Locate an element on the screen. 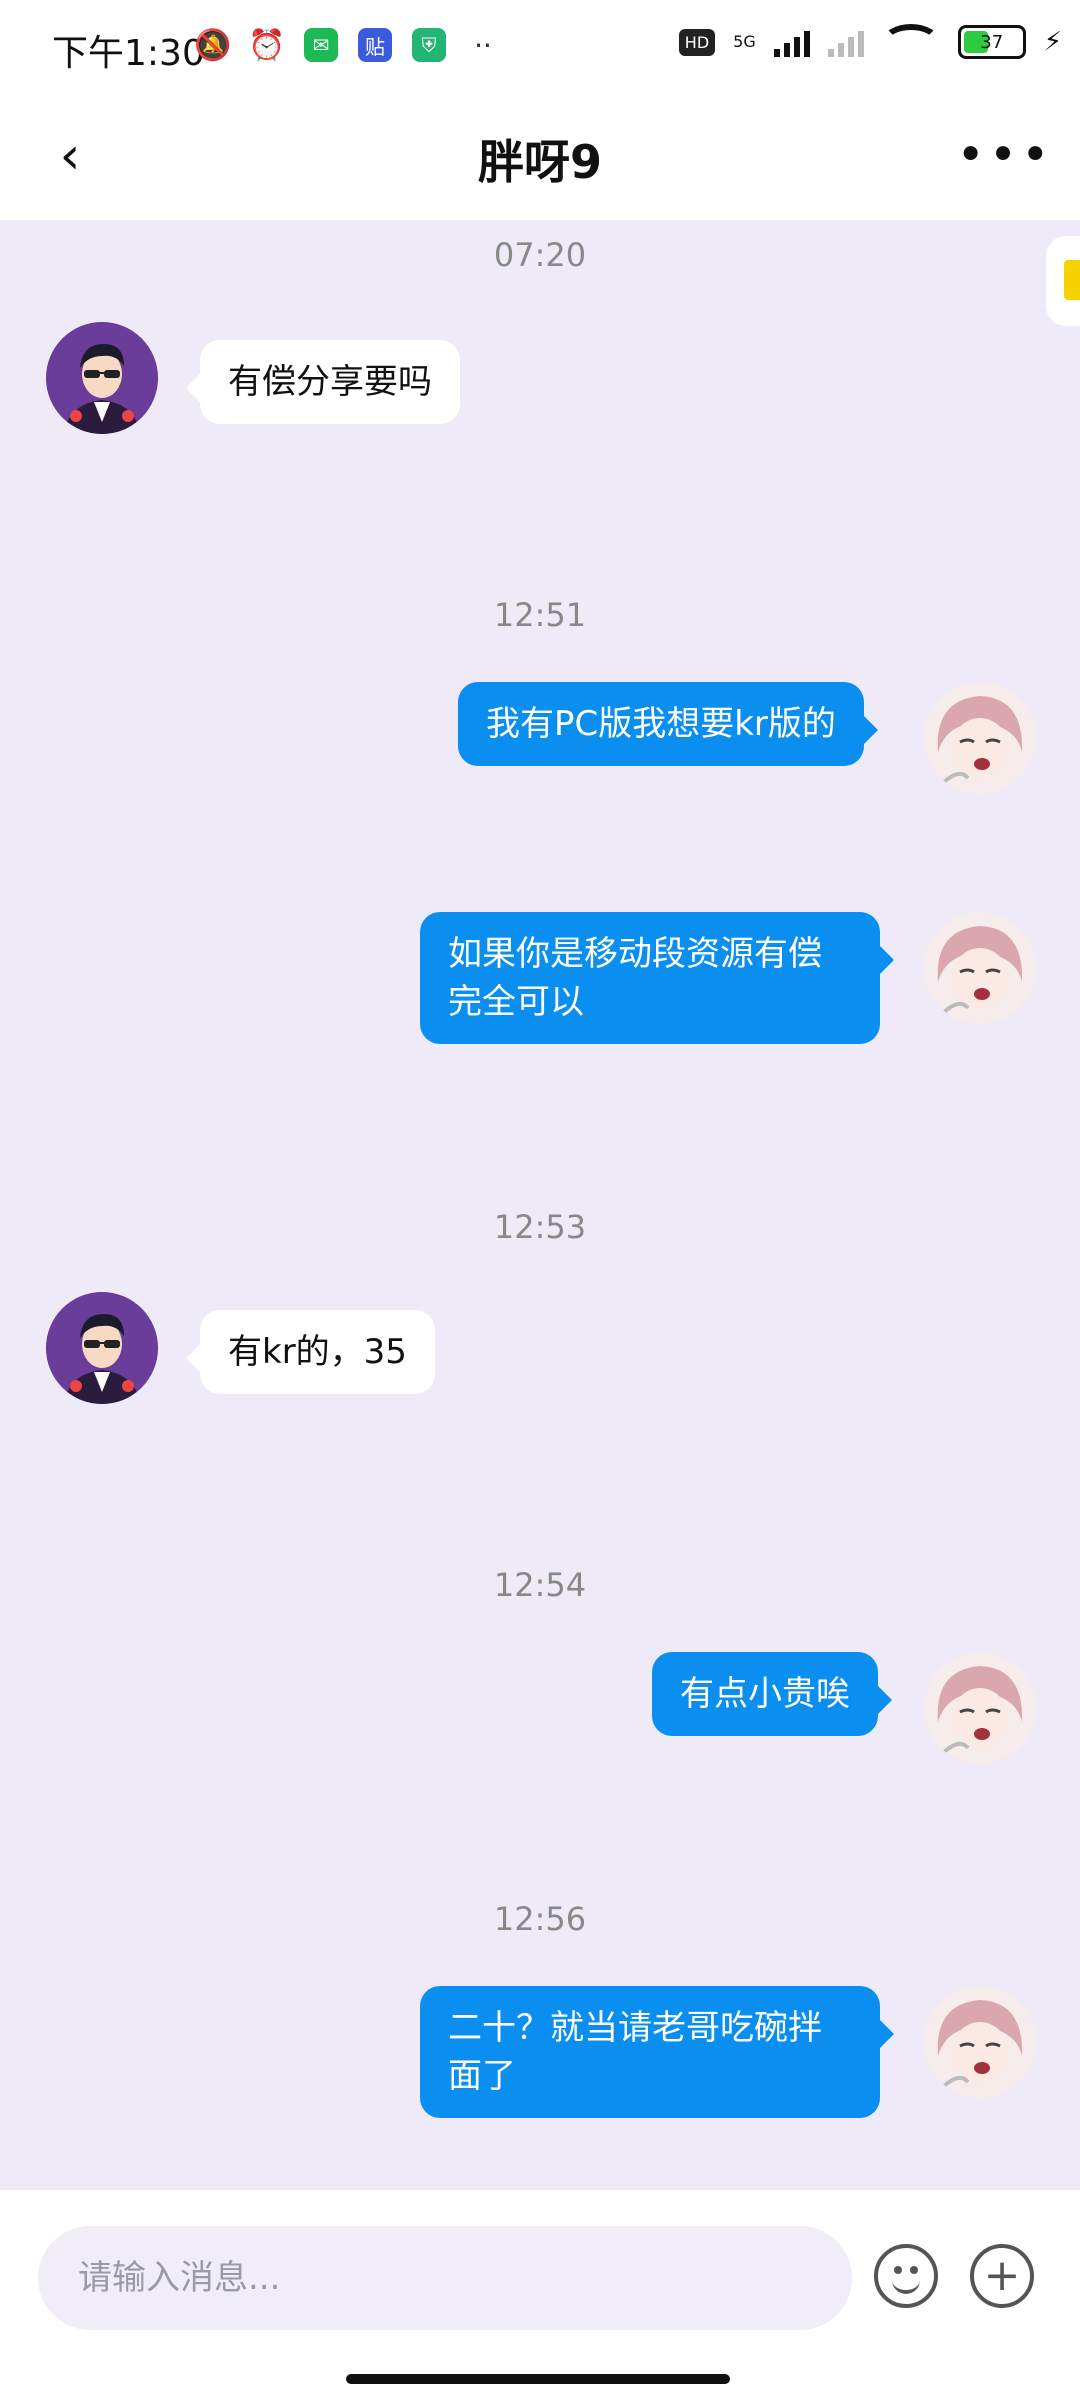 This screenshot has height=2400, width=1080. message-input-bar: + is located at coordinates (540, 2295).